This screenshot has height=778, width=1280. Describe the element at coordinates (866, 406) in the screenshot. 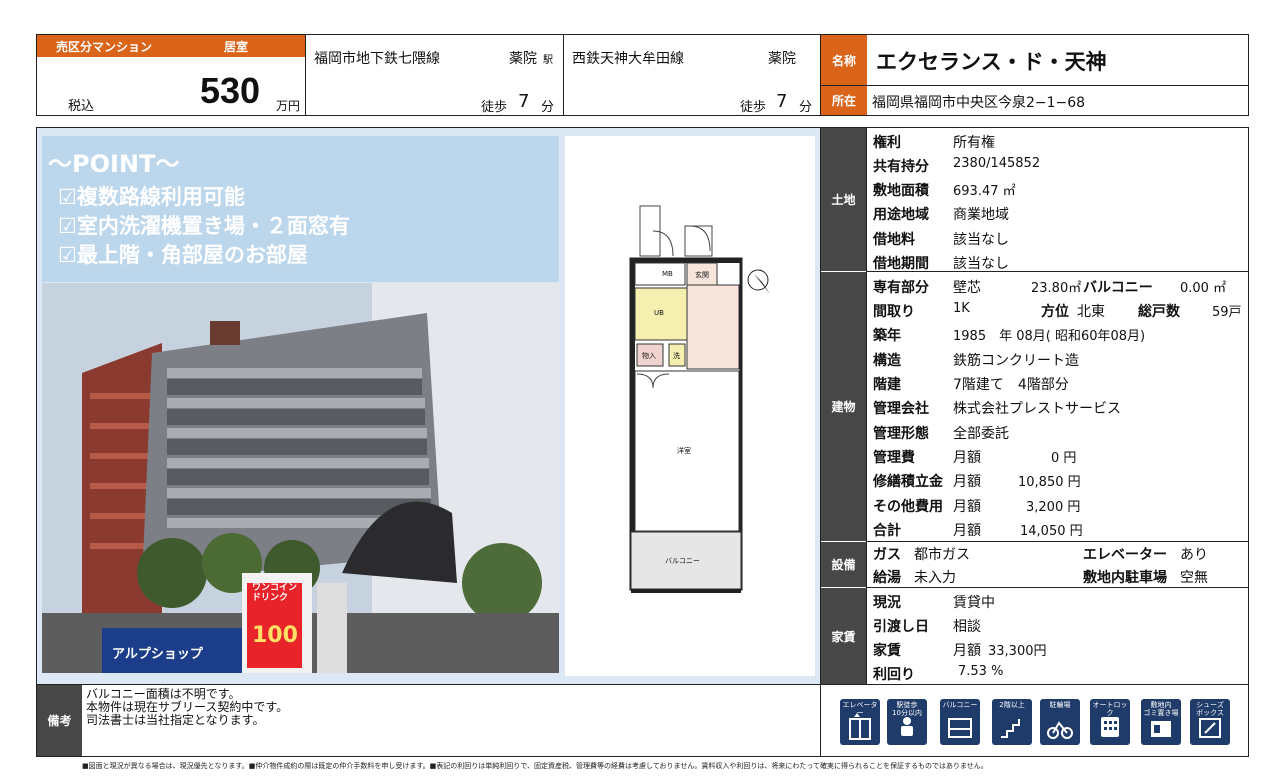

I see `section-col-border` at that location.